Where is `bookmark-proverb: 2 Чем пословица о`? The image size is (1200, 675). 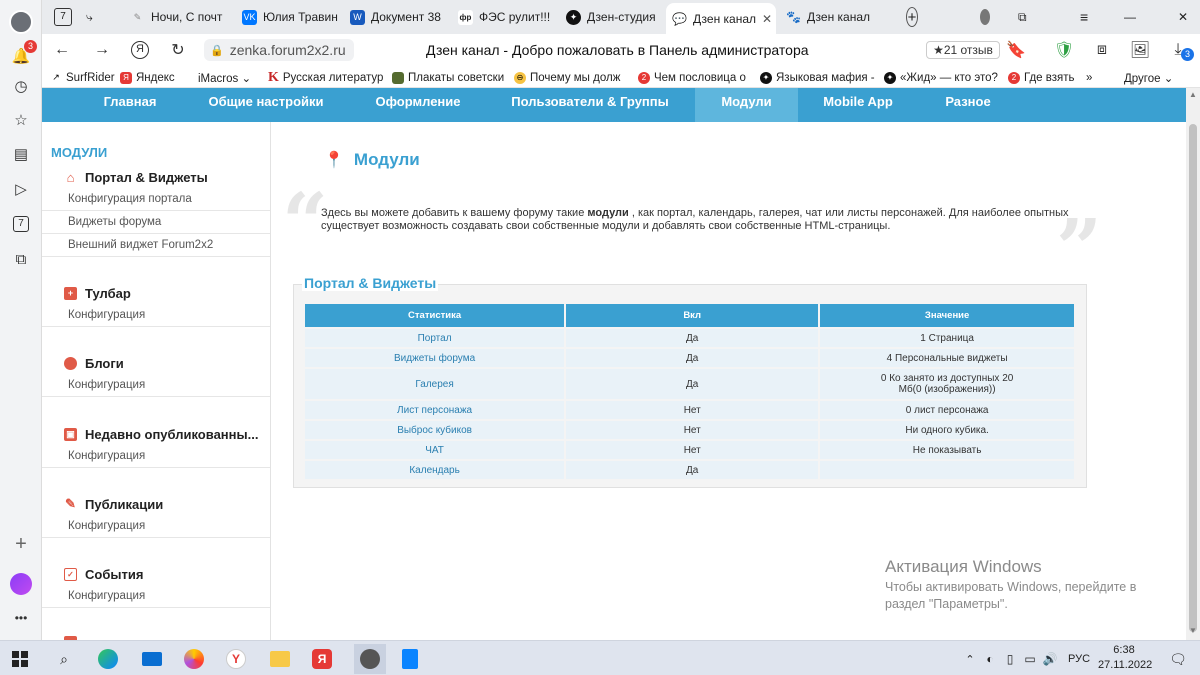 bookmark-proverb: 2 Чем пословица о is located at coordinates (692, 77).